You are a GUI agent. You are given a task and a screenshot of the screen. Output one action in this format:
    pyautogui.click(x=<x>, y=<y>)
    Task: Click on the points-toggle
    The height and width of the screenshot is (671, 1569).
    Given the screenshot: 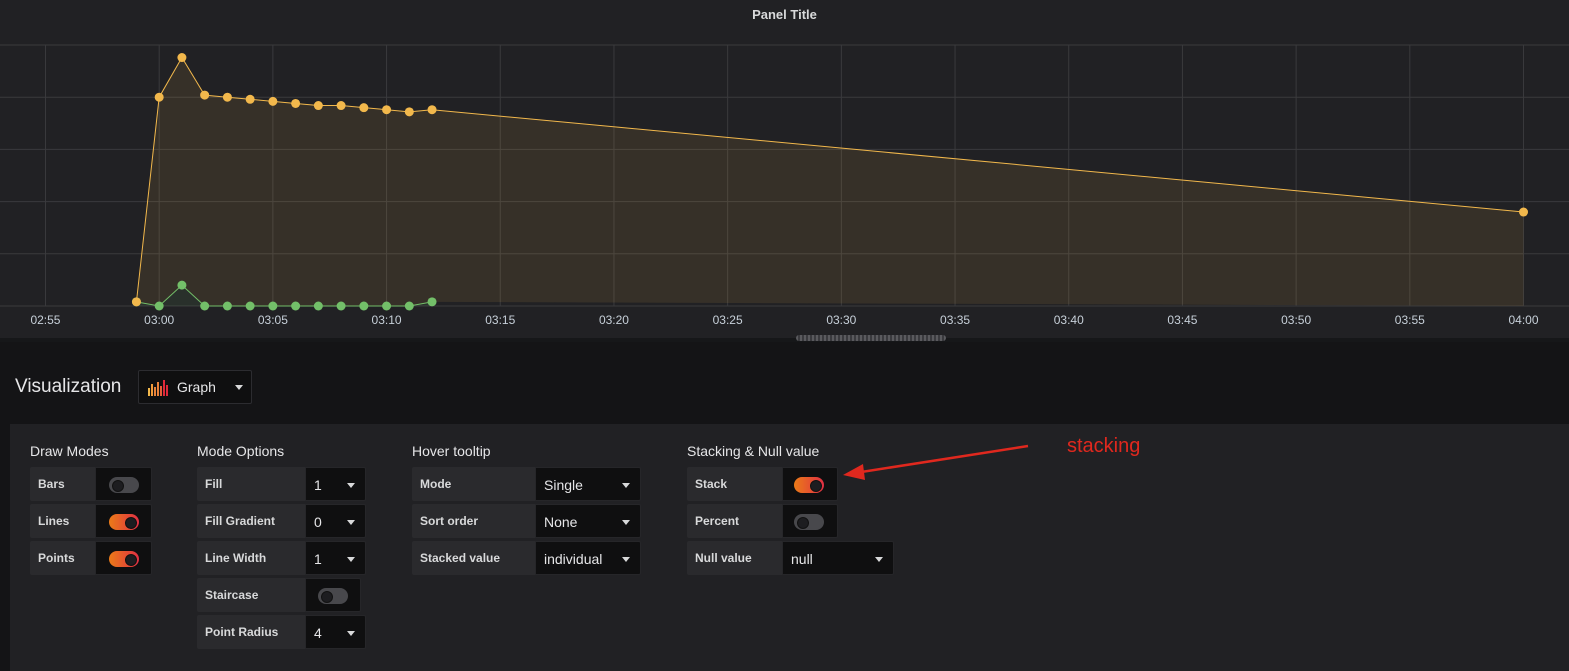 What is the action you would take?
    pyautogui.click(x=124, y=559)
    